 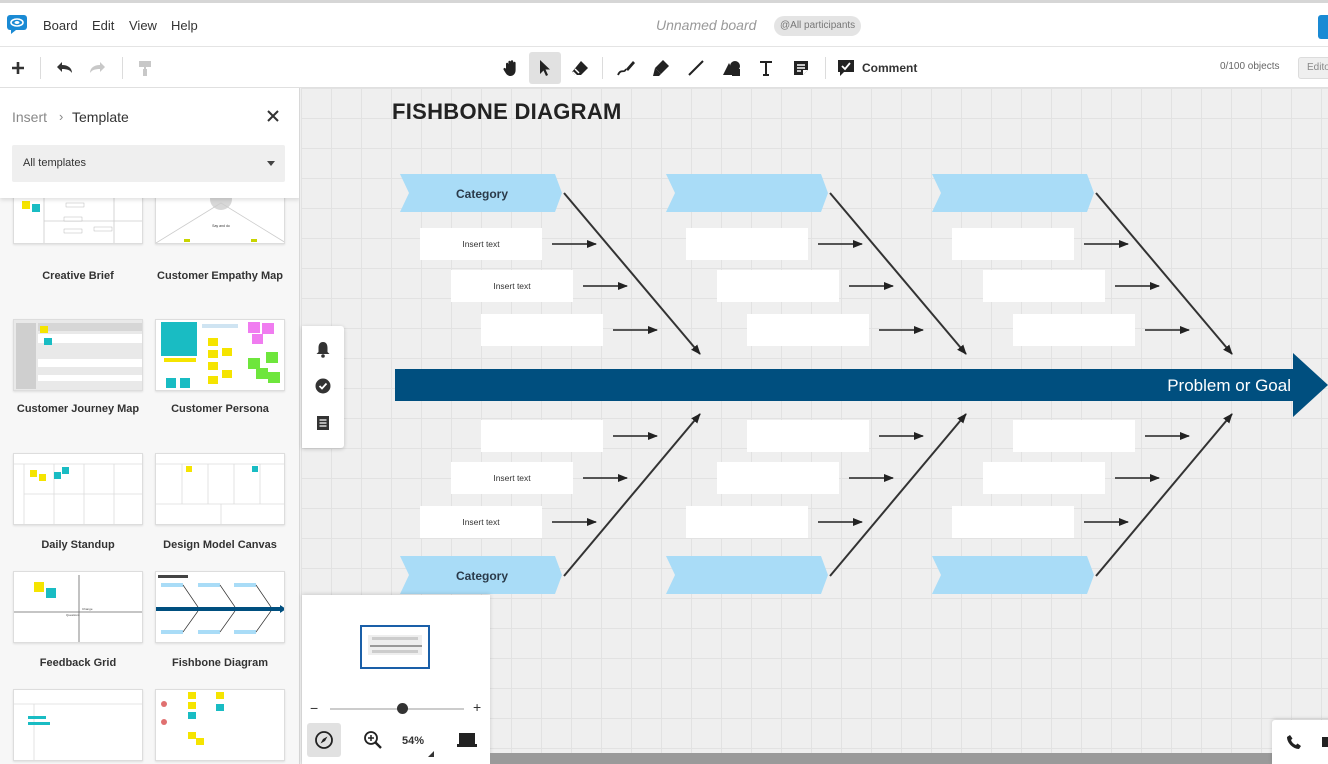 I want to click on add-icon, so click(x=18, y=68).